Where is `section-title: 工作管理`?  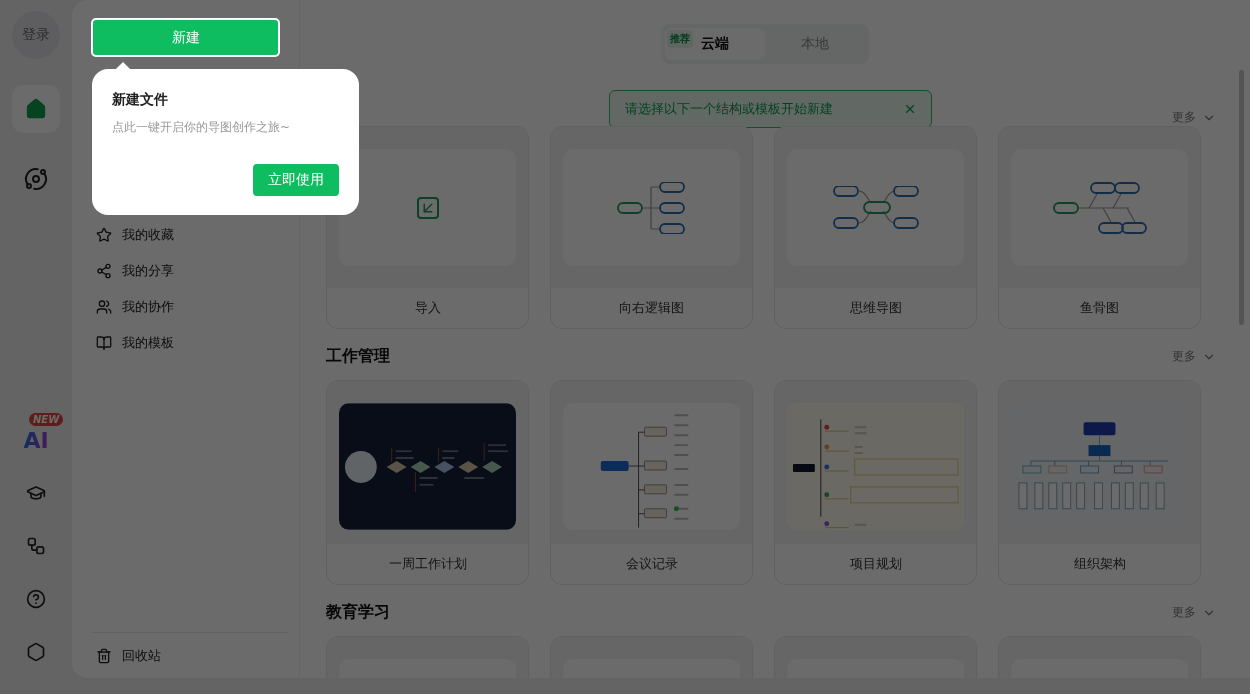
section-title: 工作管理 is located at coordinates (358, 356).